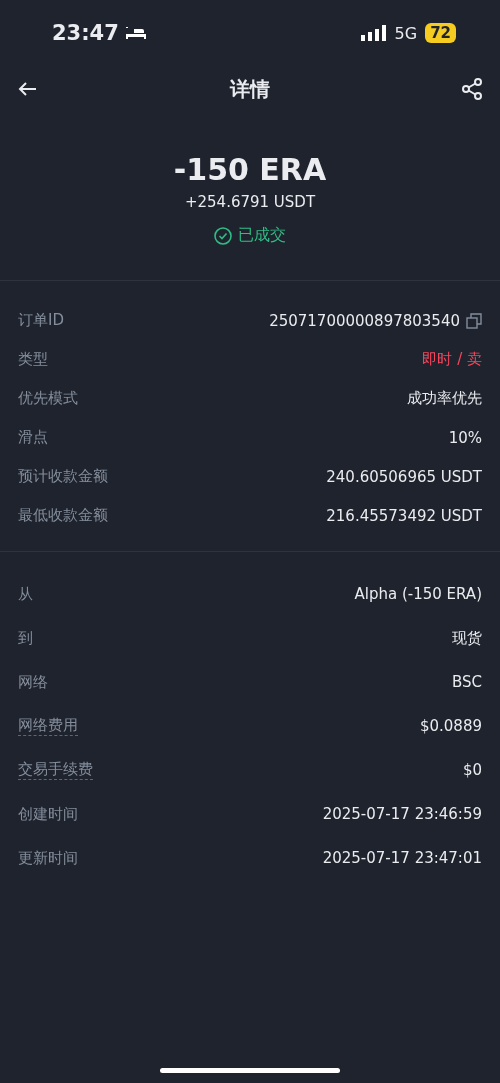 This screenshot has width=500, height=1083. Describe the element at coordinates (250, 89) in the screenshot. I see `page-title: 详情` at that location.